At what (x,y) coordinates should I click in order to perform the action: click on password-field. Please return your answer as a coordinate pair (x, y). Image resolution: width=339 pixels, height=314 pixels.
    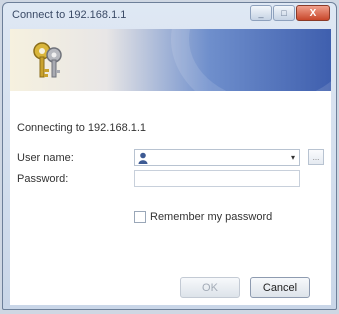
    Looking at the image, I should click on (217, 178).